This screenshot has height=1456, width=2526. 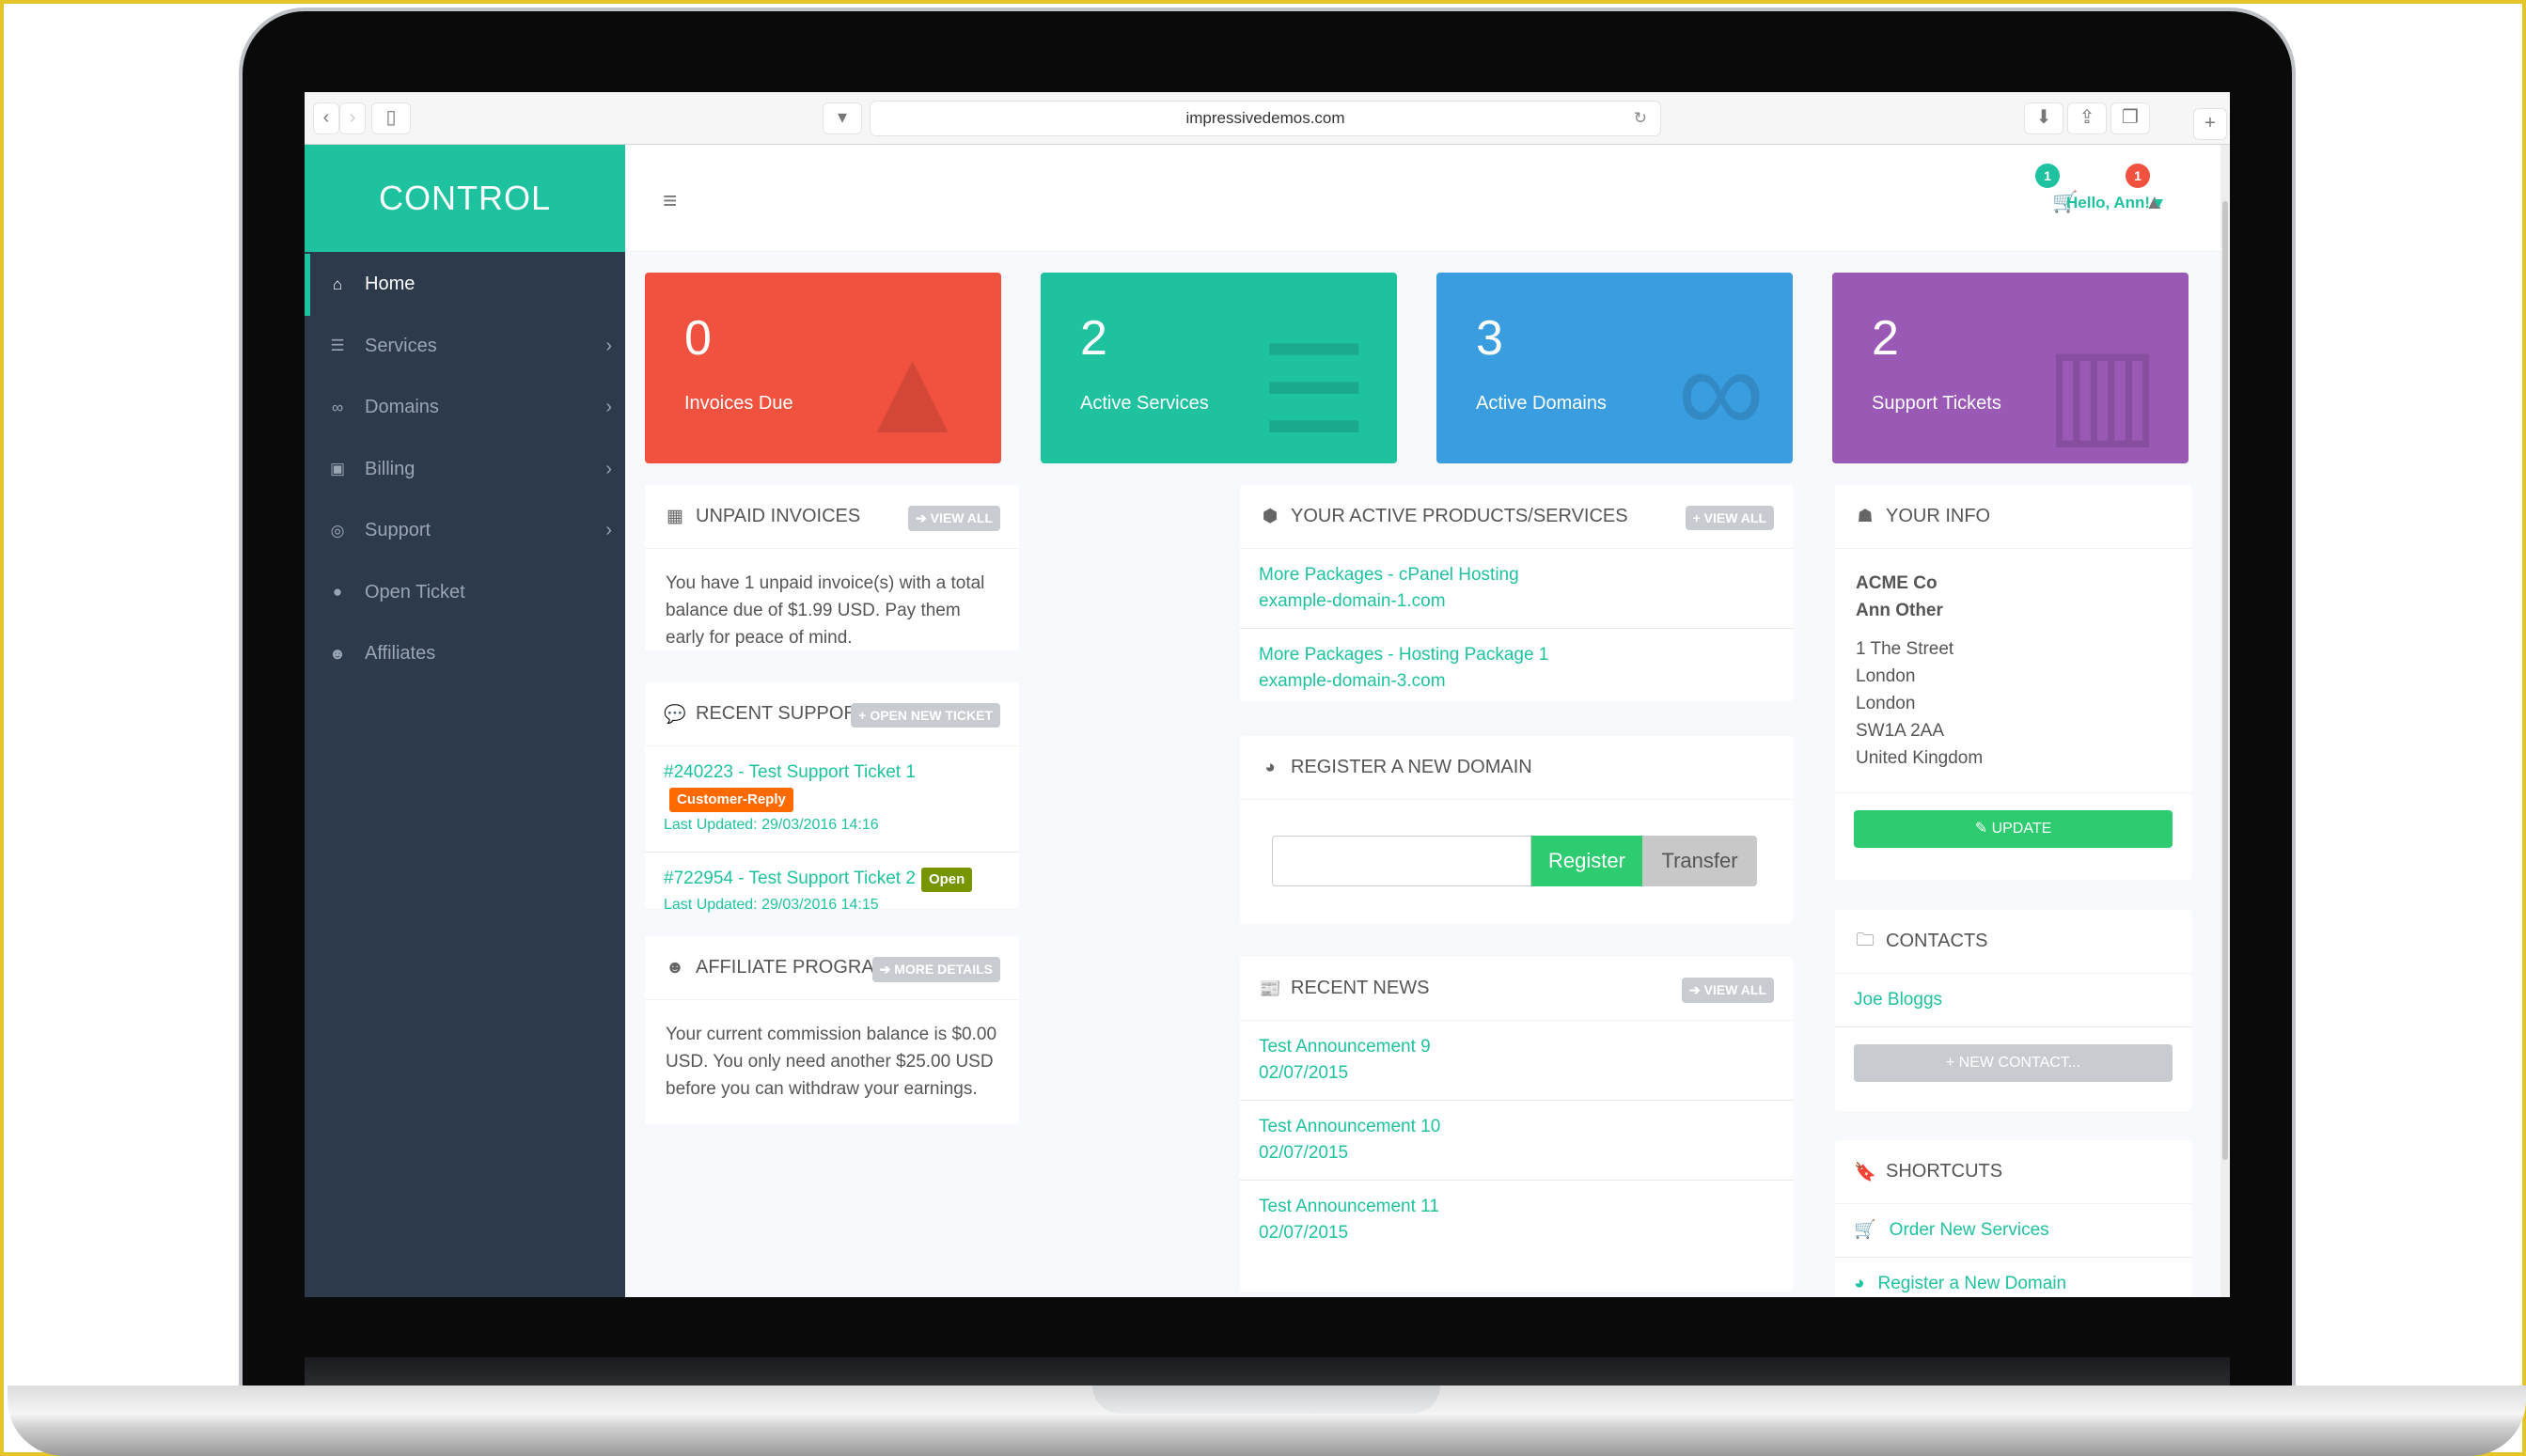 I want to click on sidebar-item-label: Domains, so click(x=402, y=407).